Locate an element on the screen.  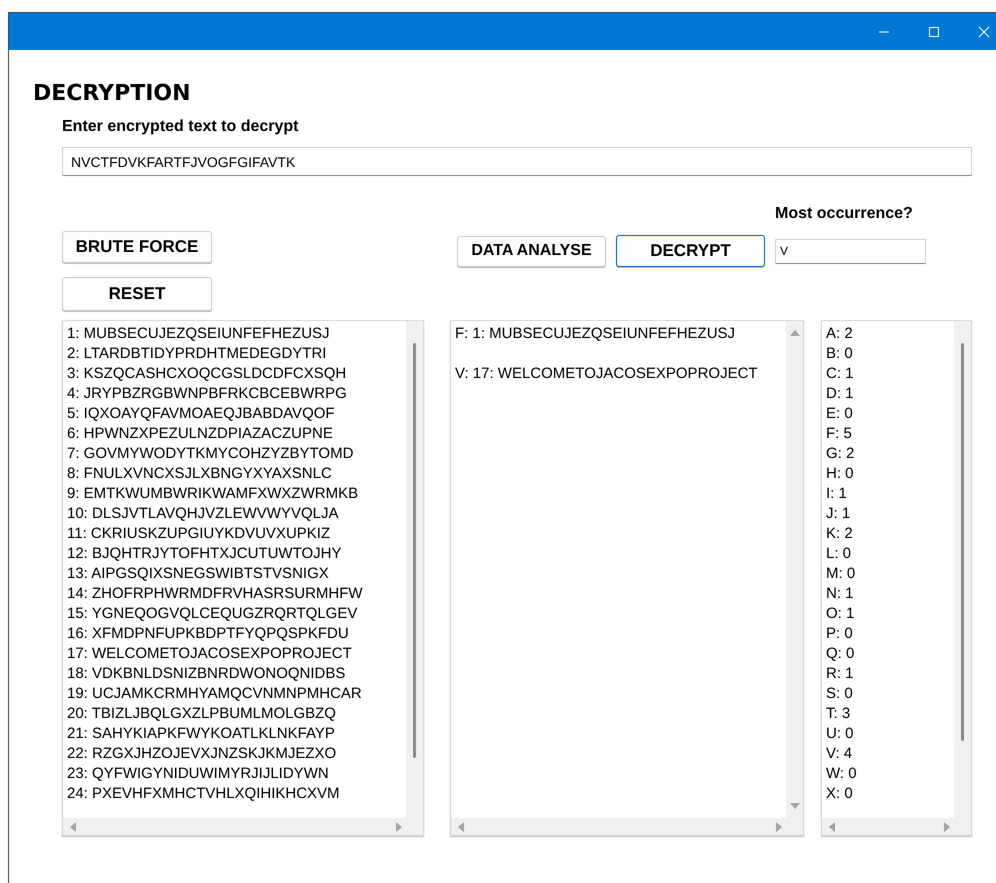
result-line: 7: GOVMYWODYTKMYCOHZYZBYTOMD is located at coordinates (210, 454).